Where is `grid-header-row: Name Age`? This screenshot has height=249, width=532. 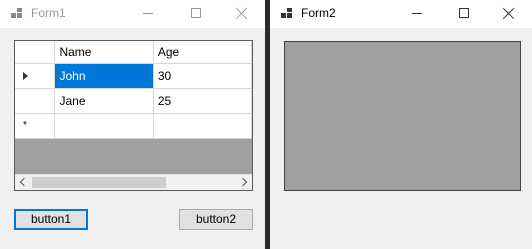 grid-header-row: Name Age is located at coordinates (133, 52).